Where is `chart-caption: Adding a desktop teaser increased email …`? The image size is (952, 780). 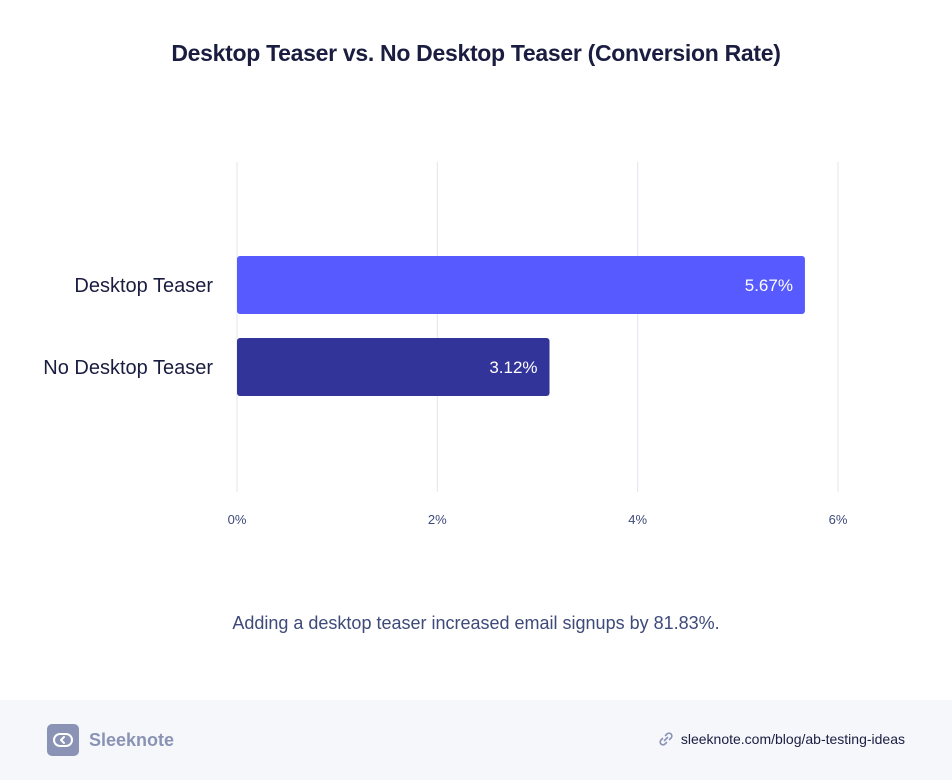 chart-caption: Adding a desktop teaser increased email … is located at coordinates (476, 623).